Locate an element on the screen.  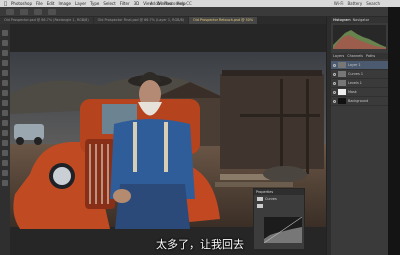
histogram-tabs: Histogram Navigator is located at coordinates (359, 20).